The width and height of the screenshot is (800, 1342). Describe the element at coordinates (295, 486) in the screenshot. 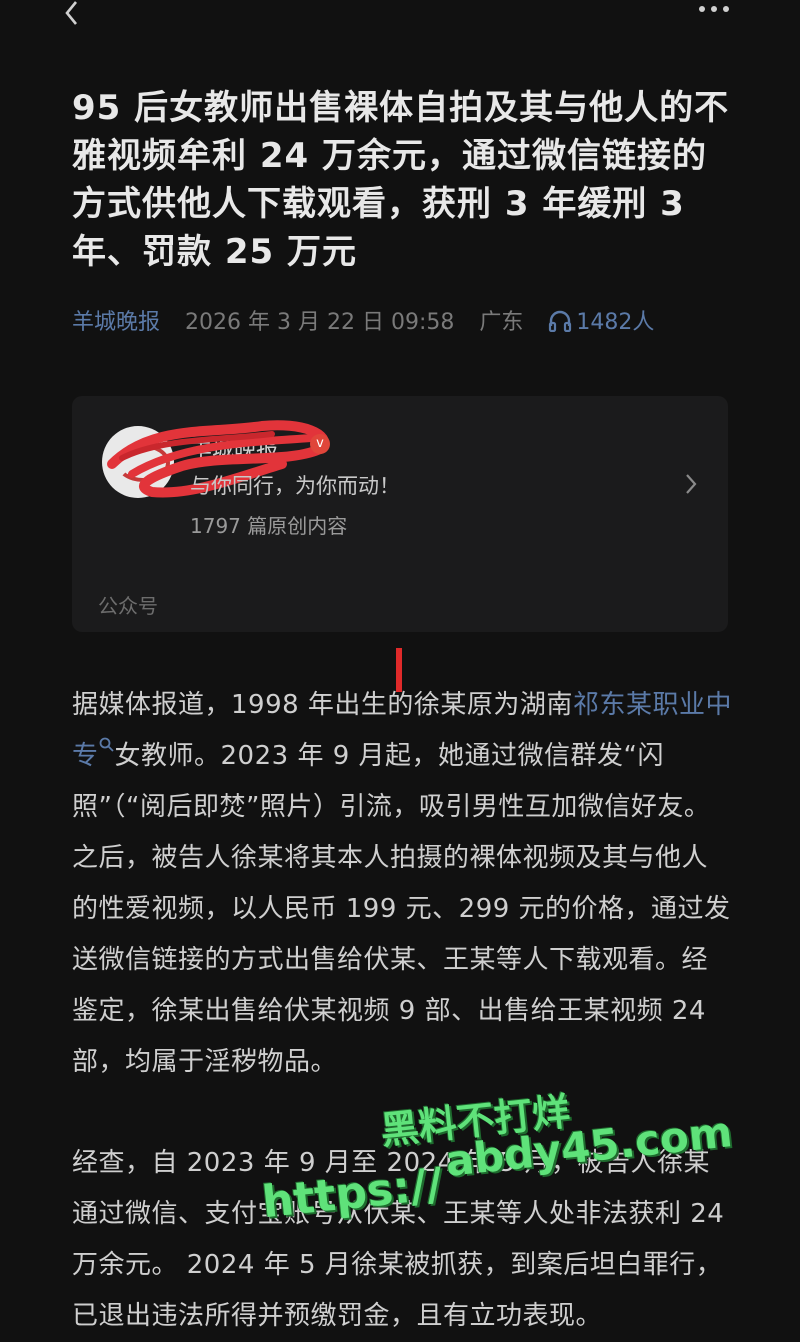

I see `account-slogan: 与你同行，为你而动！` at that location.